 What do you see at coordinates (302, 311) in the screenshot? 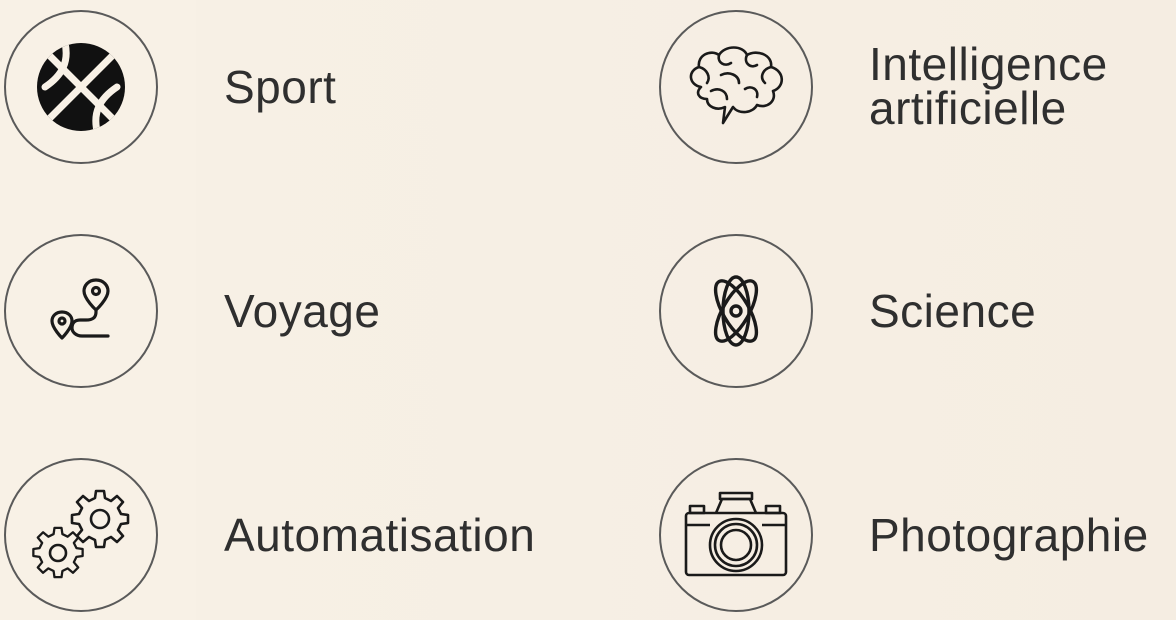
I see `category-label: Voyage` at bounding box center [302, 311].